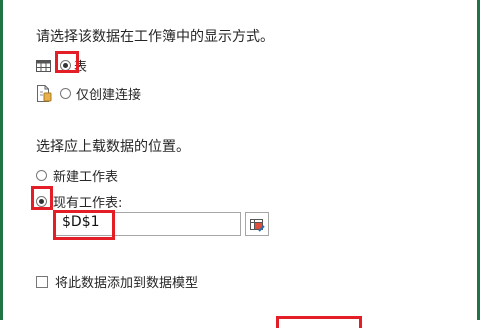  I want to click on location-option-new-worksheet: 新建工作表, so click(77, 175).